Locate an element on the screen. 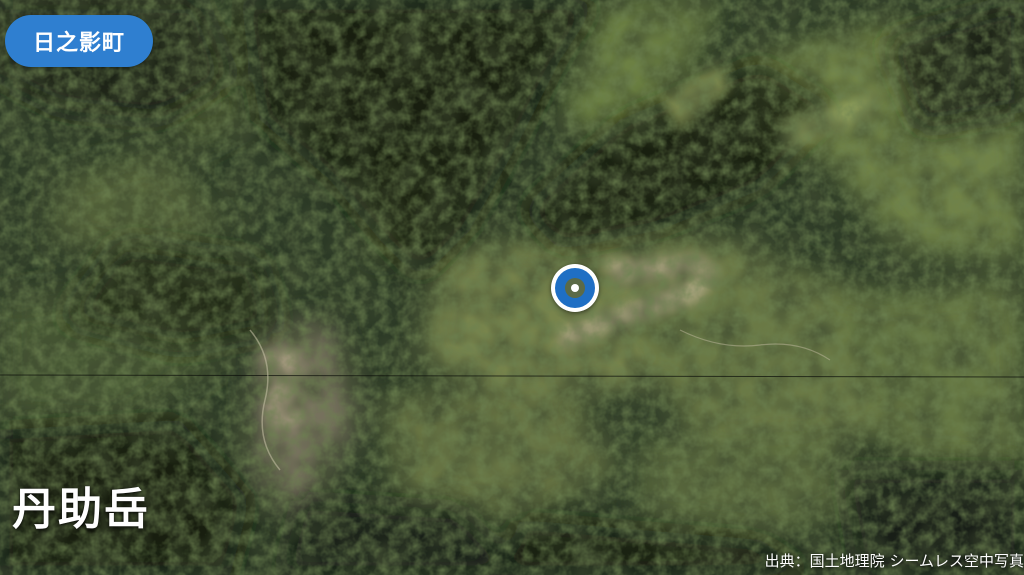  marker-center-dot is located at coordinates (575, 288).